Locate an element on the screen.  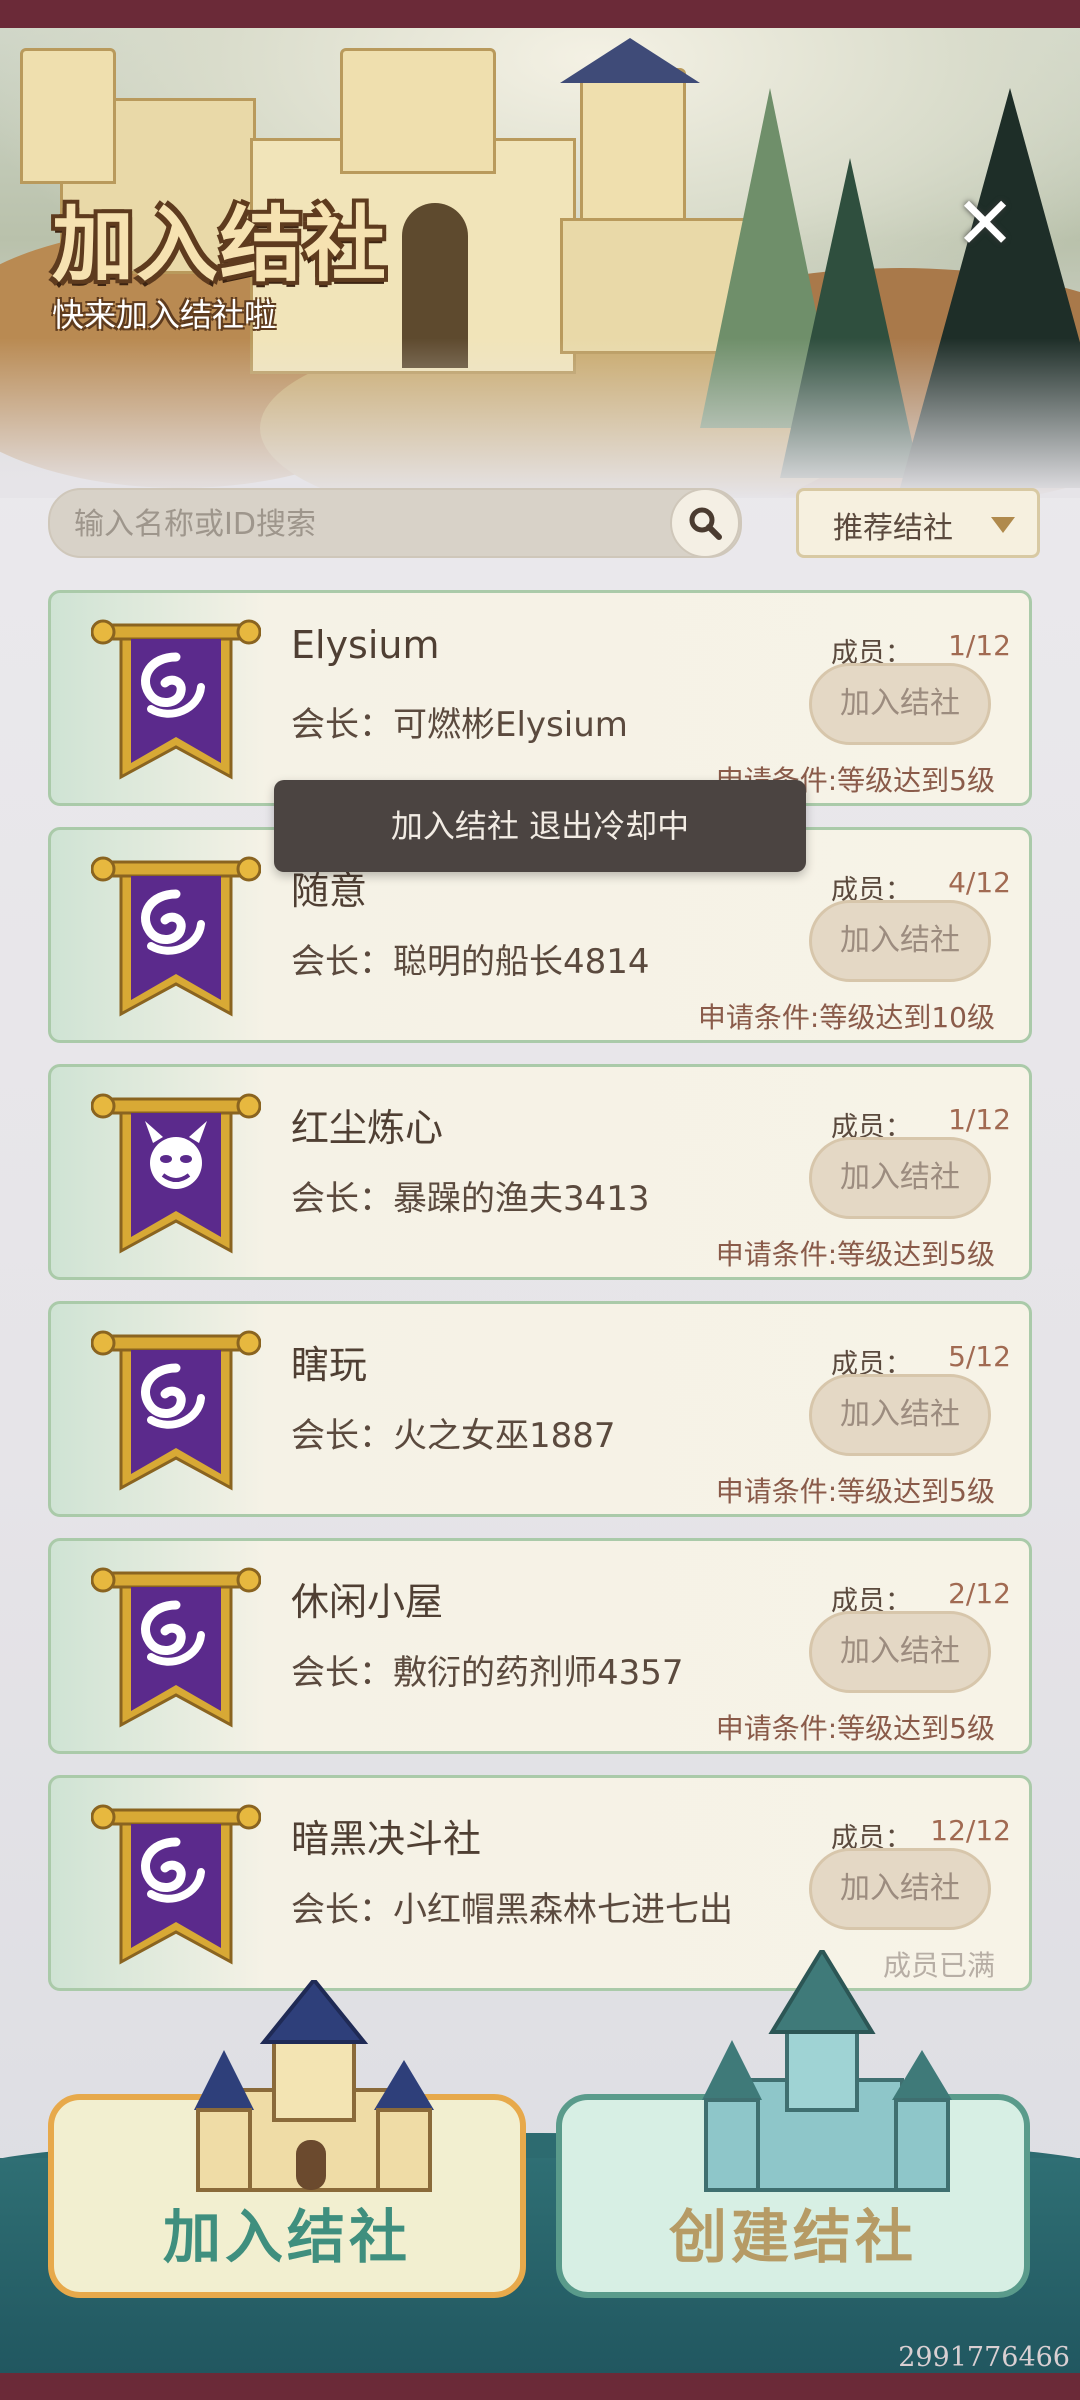
leader-name: 火之女巫1887 is located at coordinates (504, 1436).